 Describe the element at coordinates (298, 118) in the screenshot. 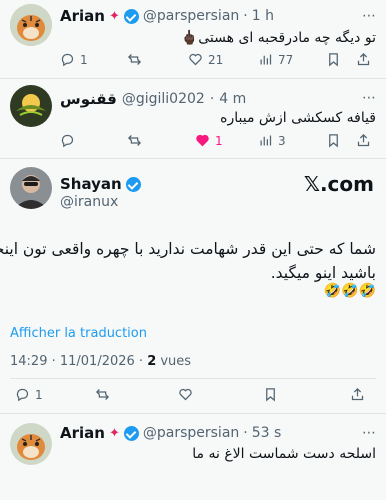

I see `post-text: قیافه کسکشی ازش میباره` at that location.